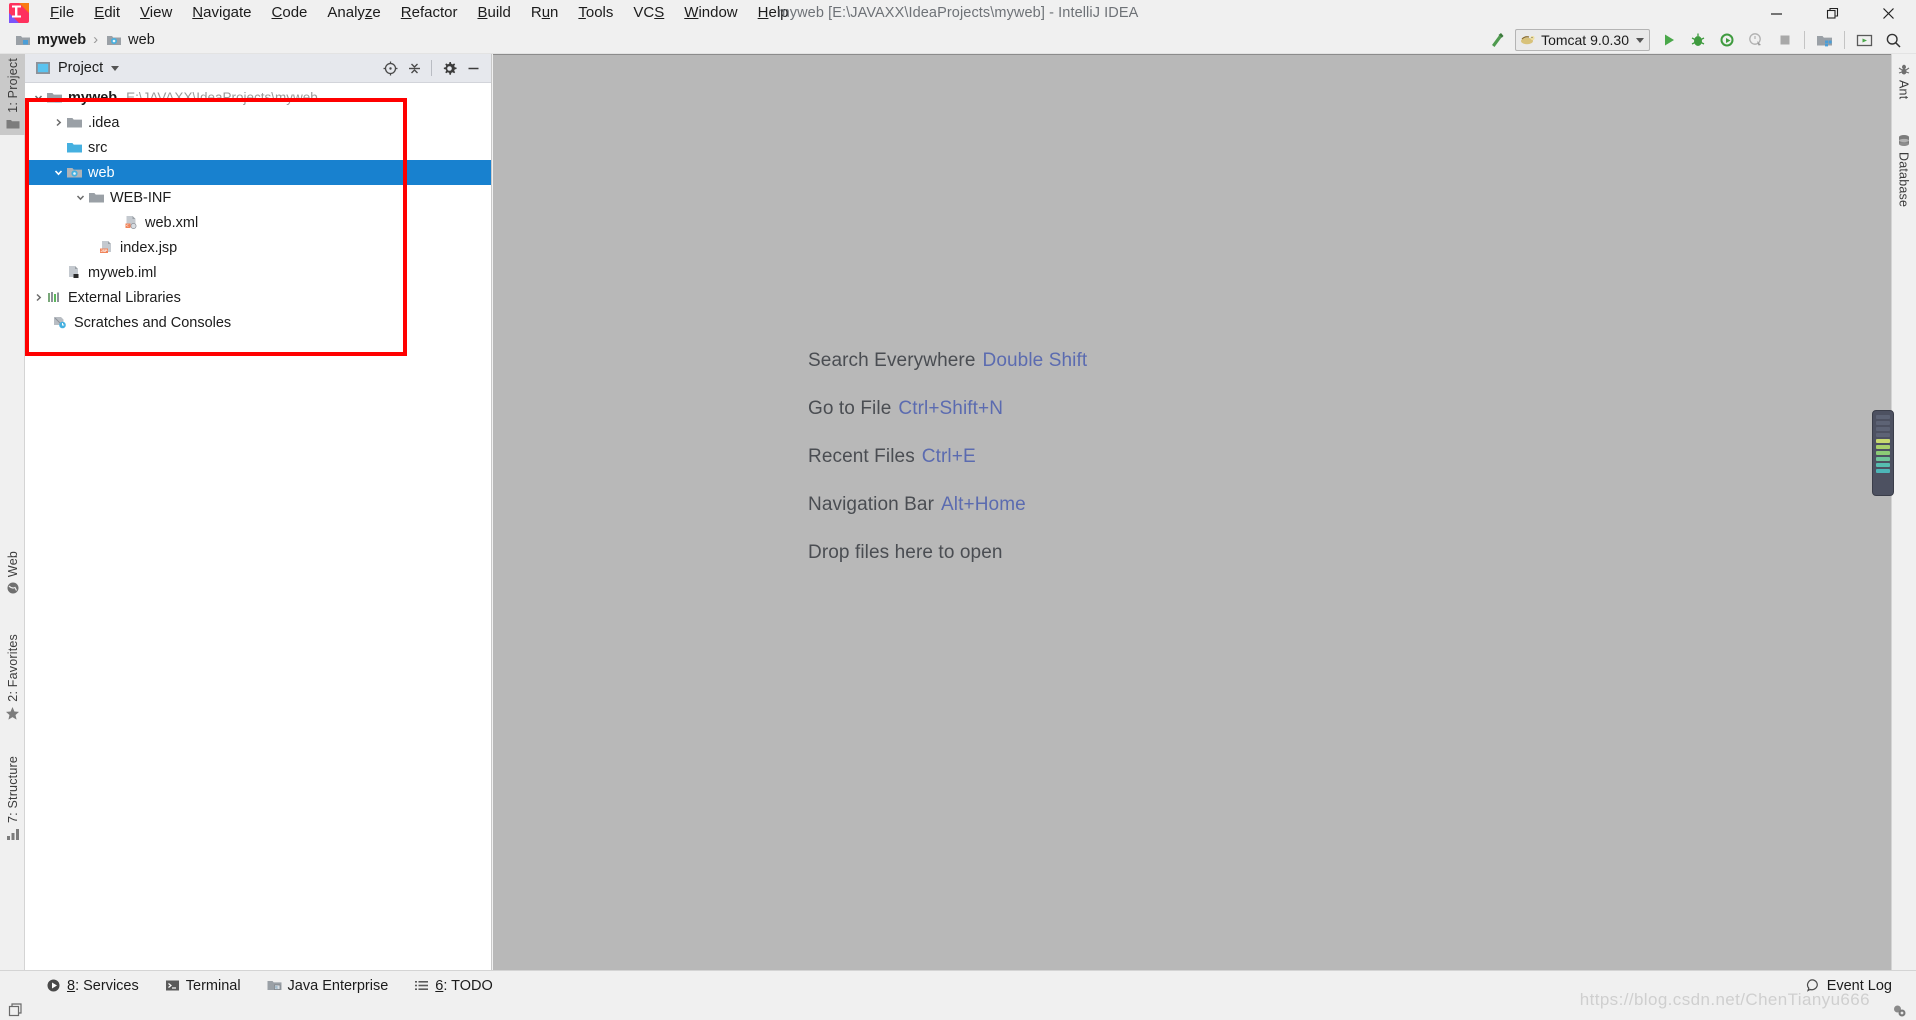 The height and width of the screenshot is (1020, 1916). I want to click on web-folder-icon, so click(74, 173).